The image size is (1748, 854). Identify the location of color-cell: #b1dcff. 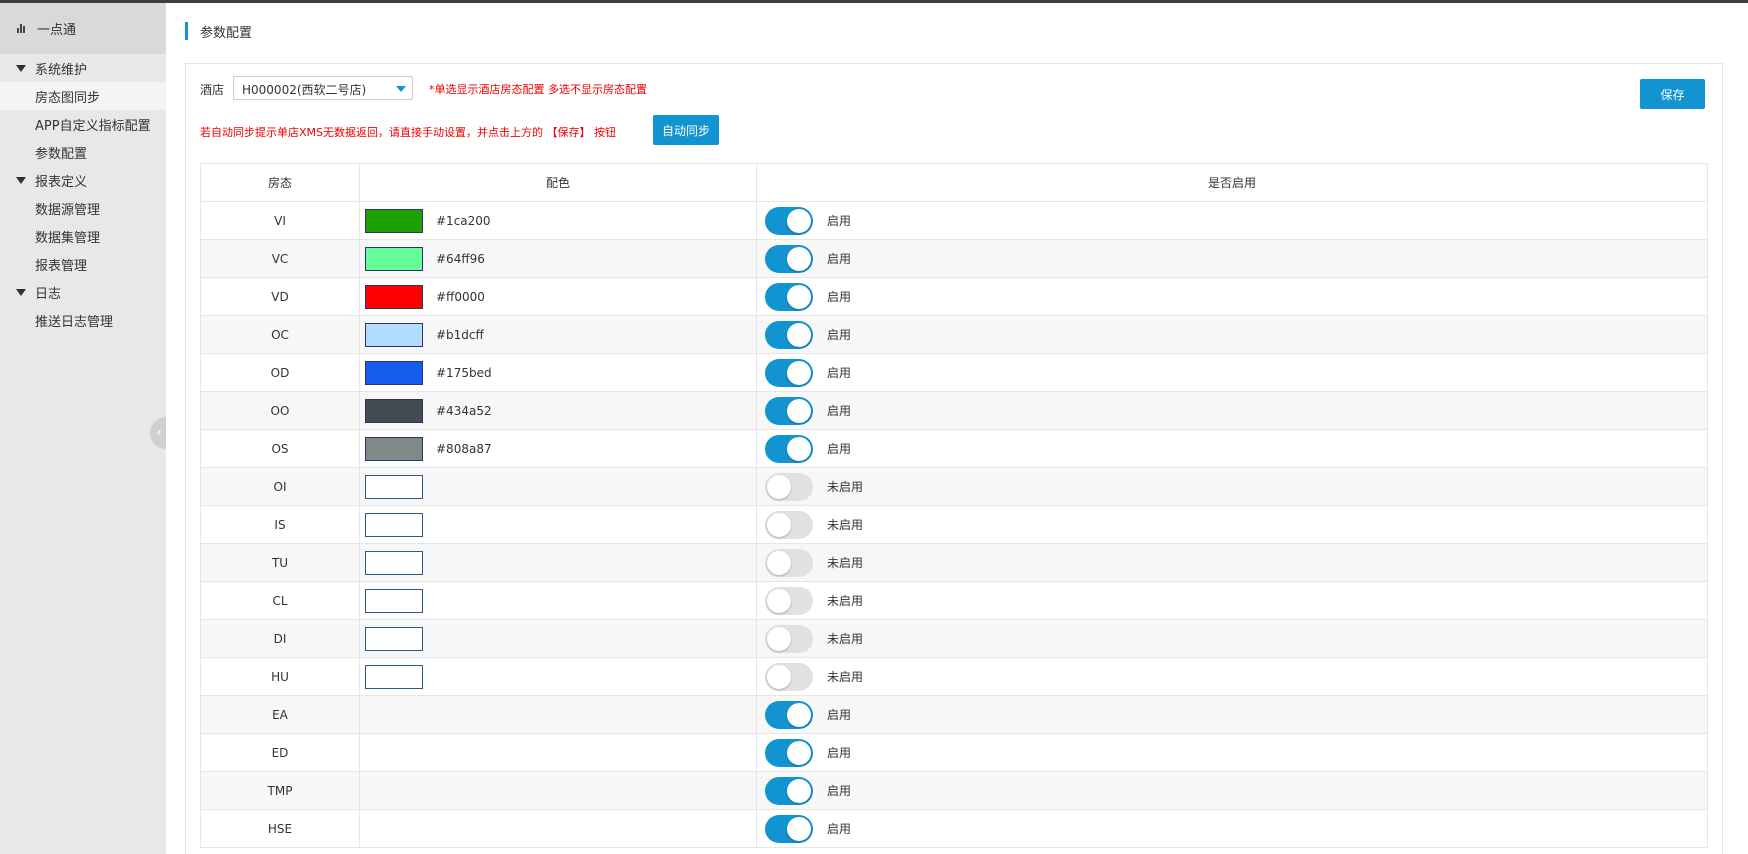
(558, 334).